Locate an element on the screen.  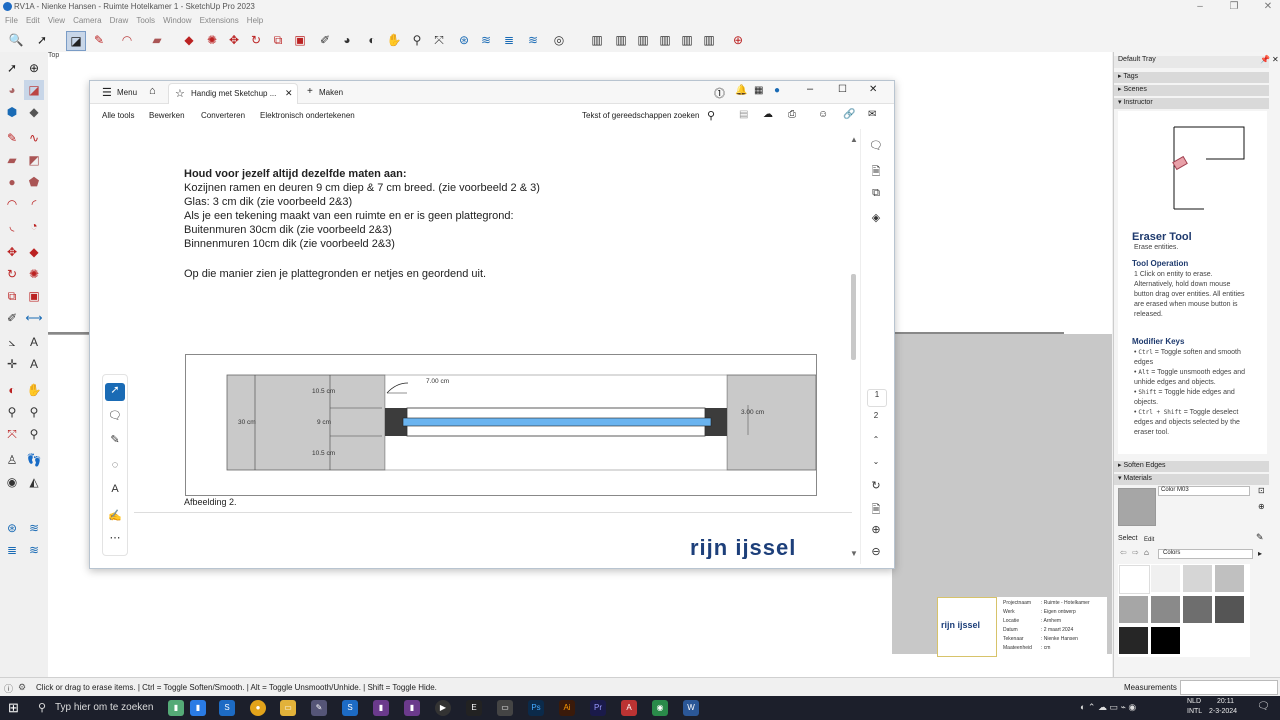
ext-small-icon: ≋ is located at coordinates (34, 528).